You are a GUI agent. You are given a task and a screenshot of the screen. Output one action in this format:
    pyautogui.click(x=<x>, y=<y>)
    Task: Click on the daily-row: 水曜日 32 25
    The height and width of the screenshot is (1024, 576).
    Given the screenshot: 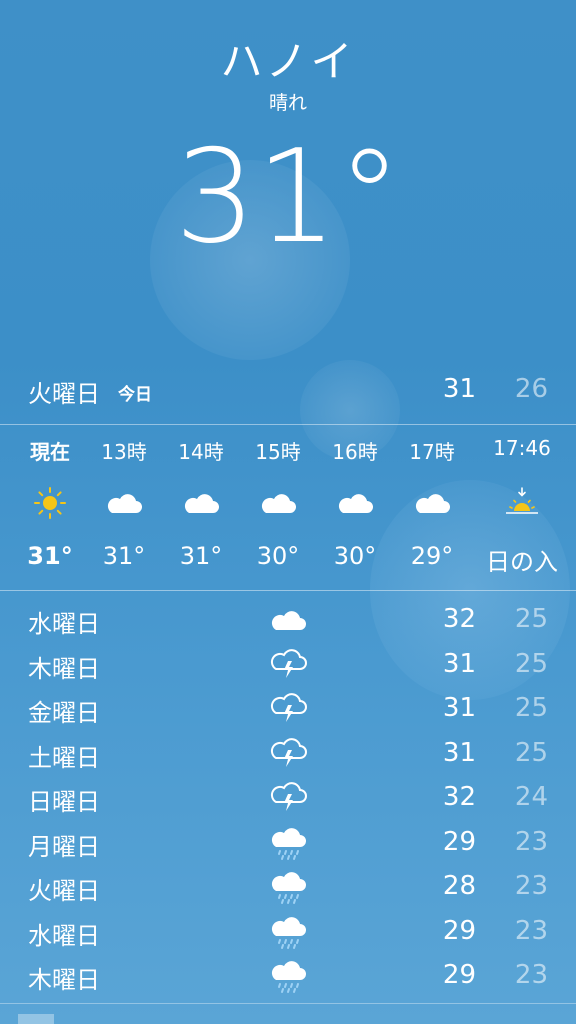 What is the action you would take?
    pyautogui.click(x=288, y=618)
    